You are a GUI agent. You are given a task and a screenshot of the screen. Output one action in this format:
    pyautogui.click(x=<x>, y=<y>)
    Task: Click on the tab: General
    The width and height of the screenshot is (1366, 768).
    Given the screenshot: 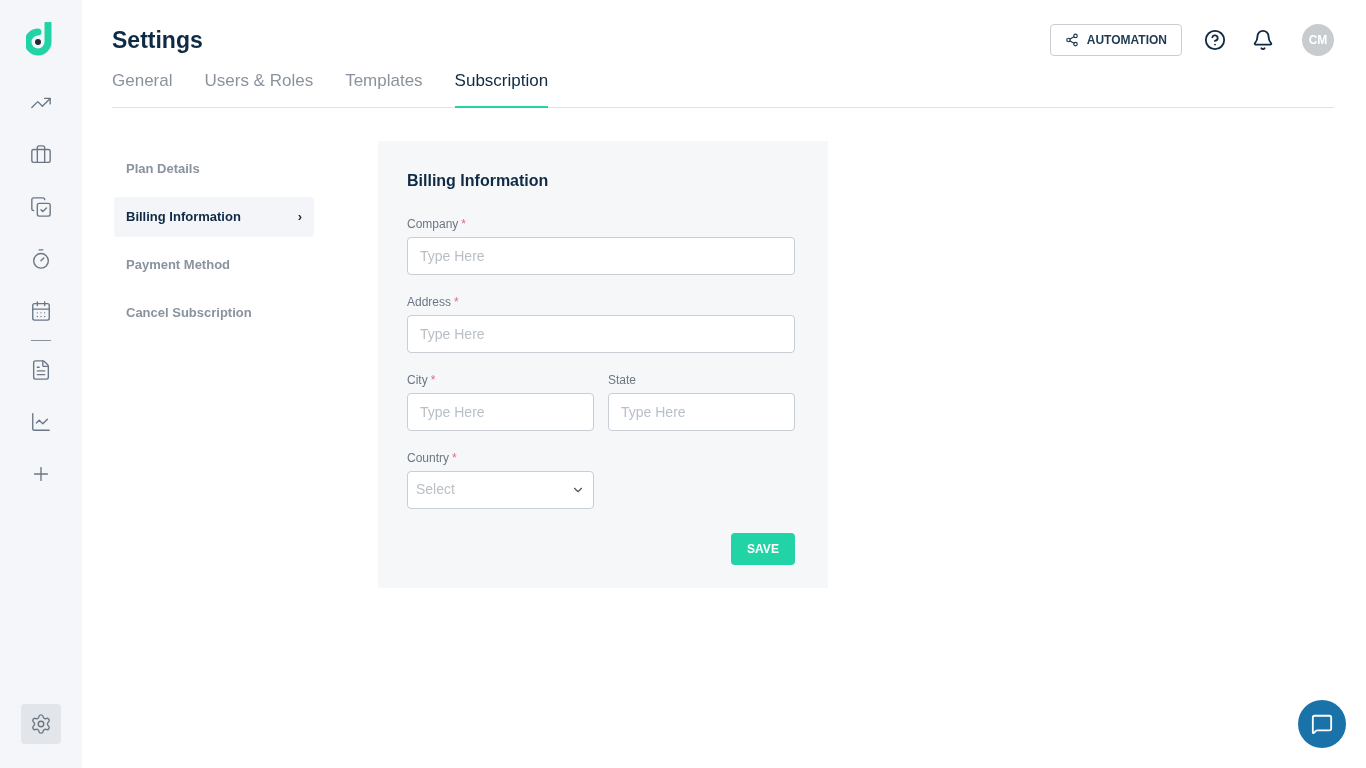 What is the action you would take?
    pyautogui.click(x=142, y=88)
    